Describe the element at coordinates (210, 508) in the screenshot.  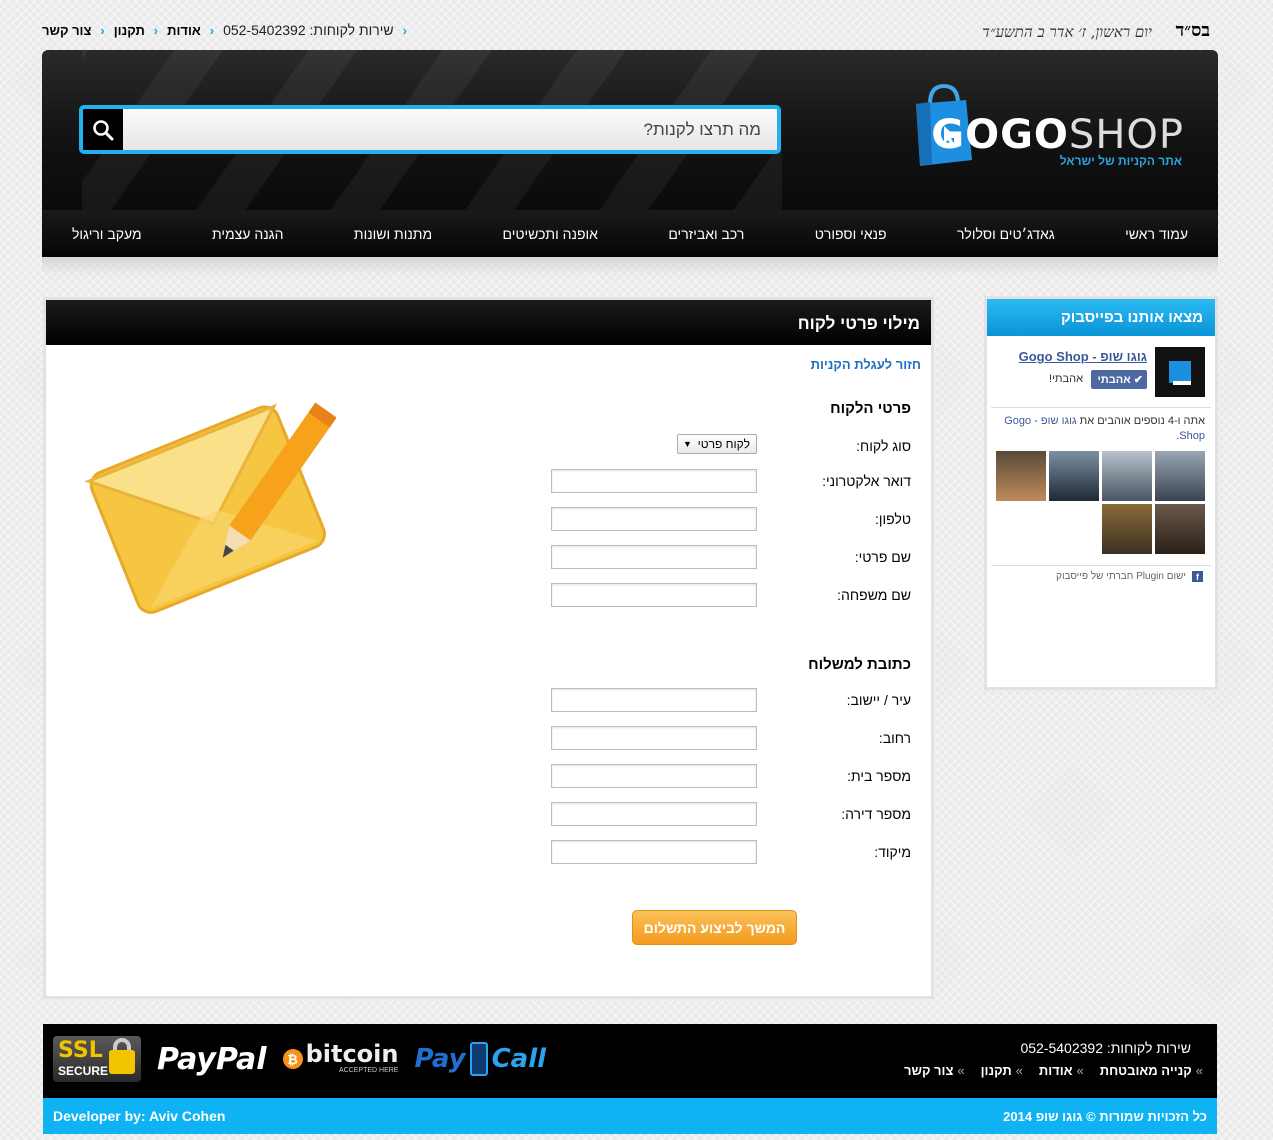
I see `envelope-pencil-icon` at that location.